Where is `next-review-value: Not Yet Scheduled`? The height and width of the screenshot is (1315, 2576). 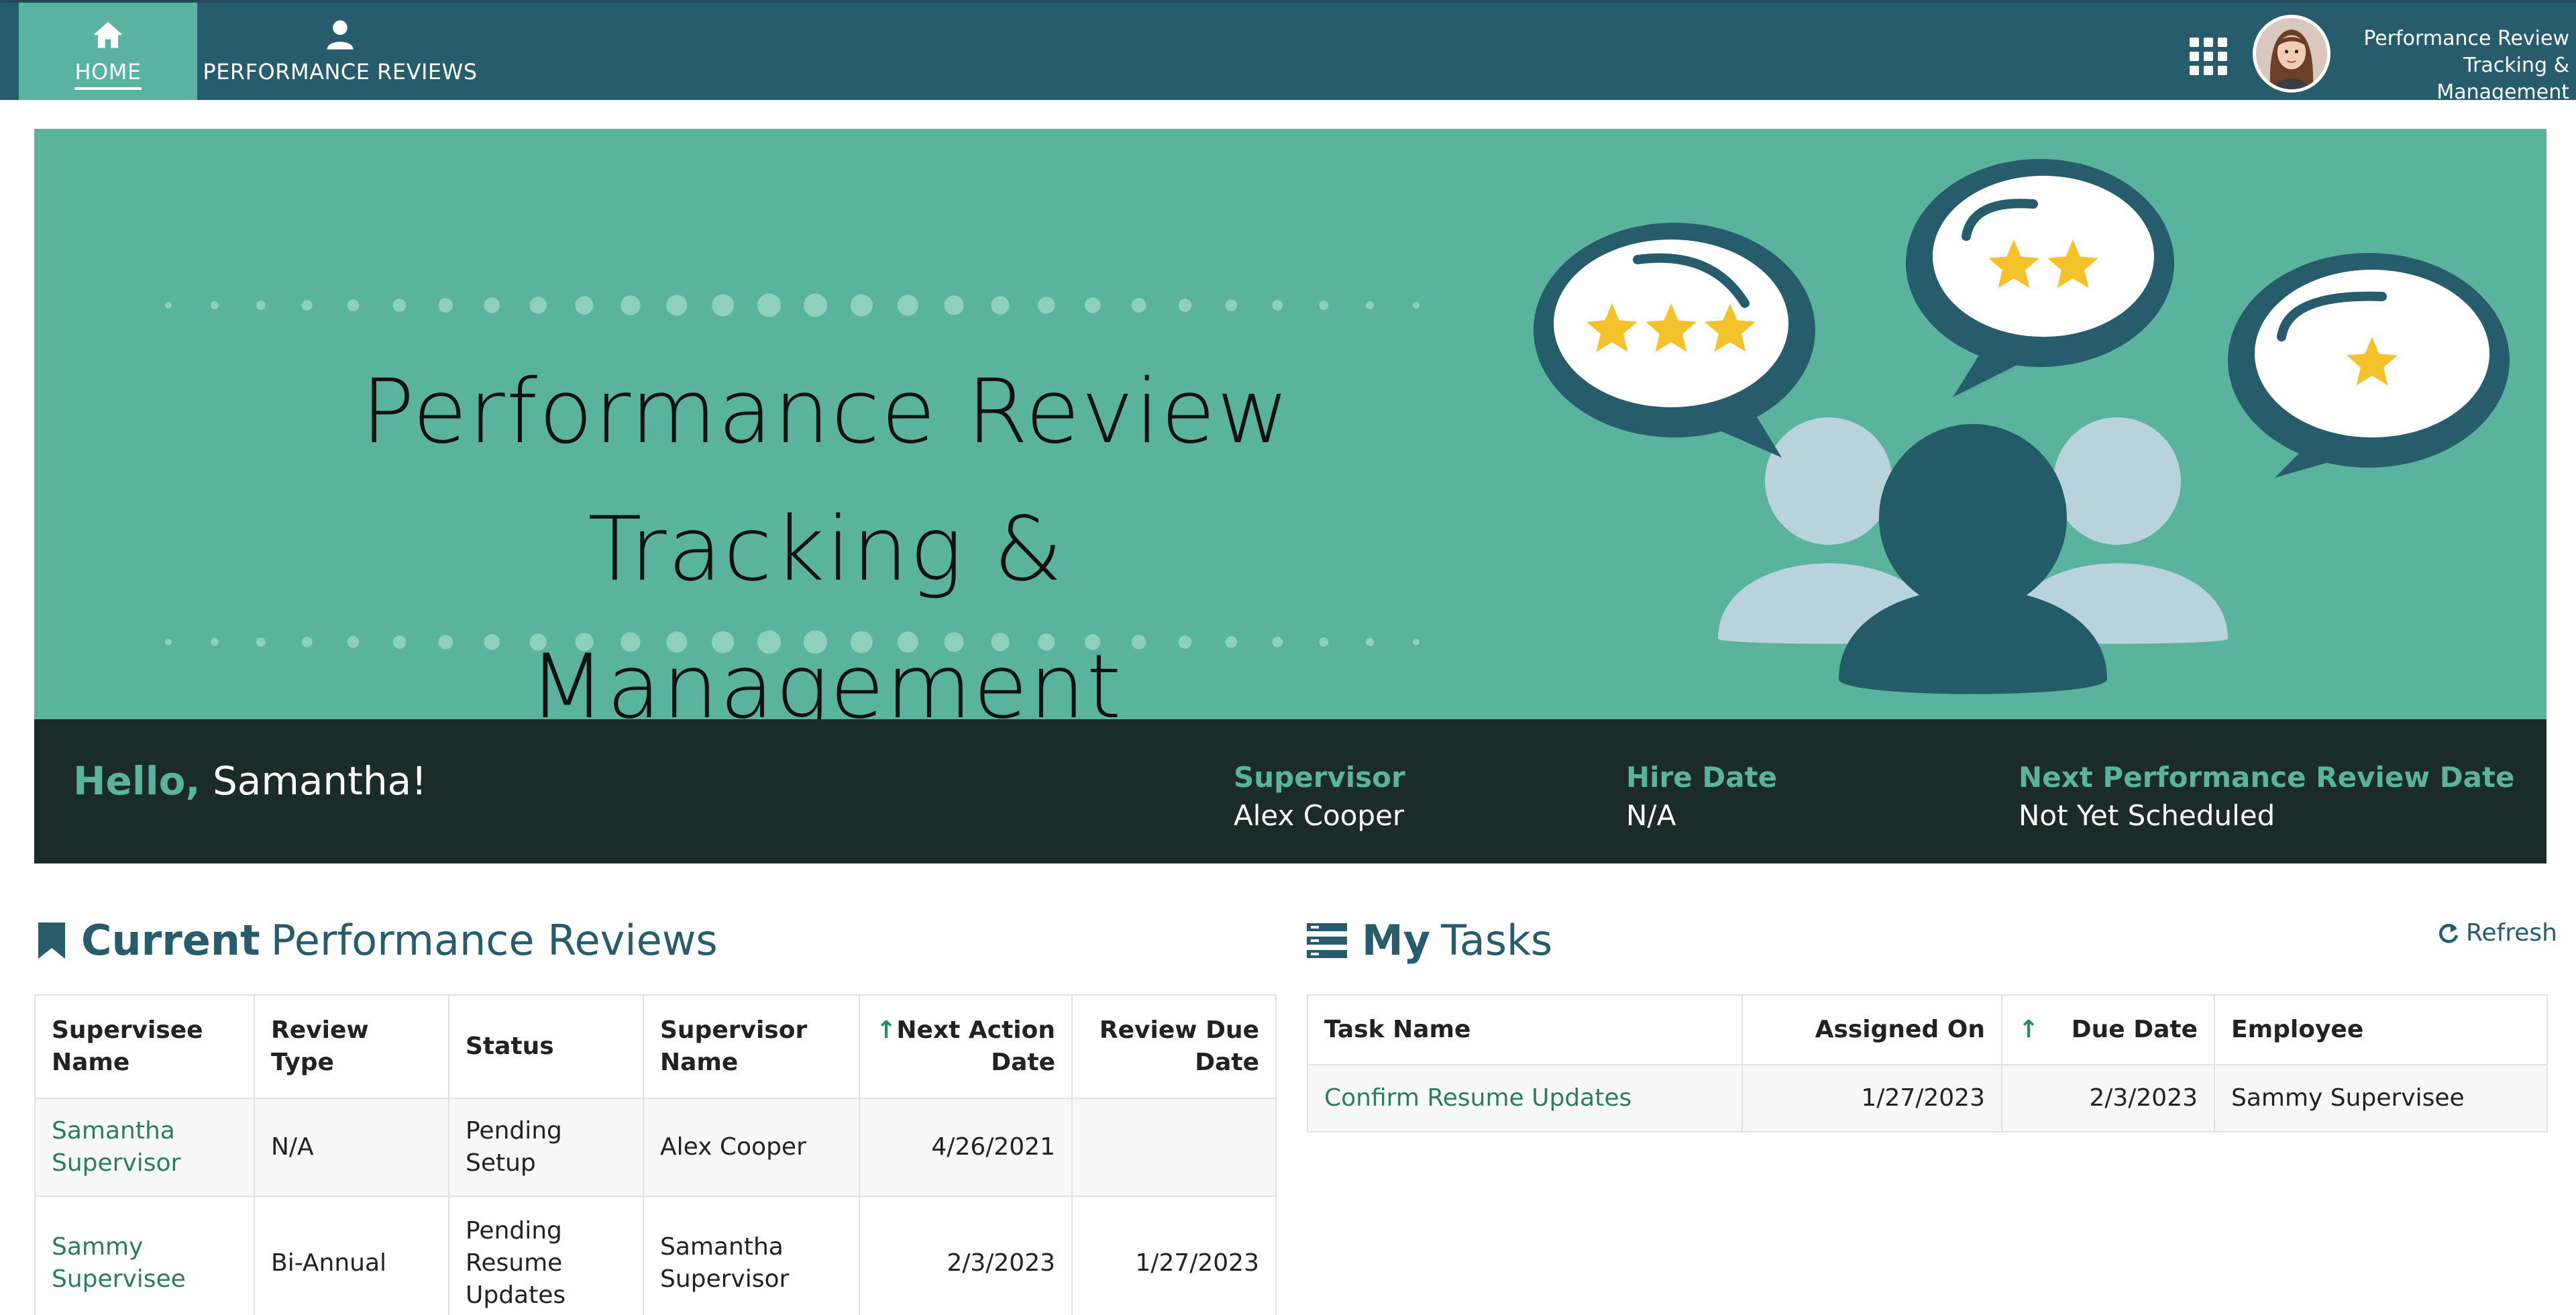
next-review-value: Not Yet Scheduled is located at coordinates (2147, 815).